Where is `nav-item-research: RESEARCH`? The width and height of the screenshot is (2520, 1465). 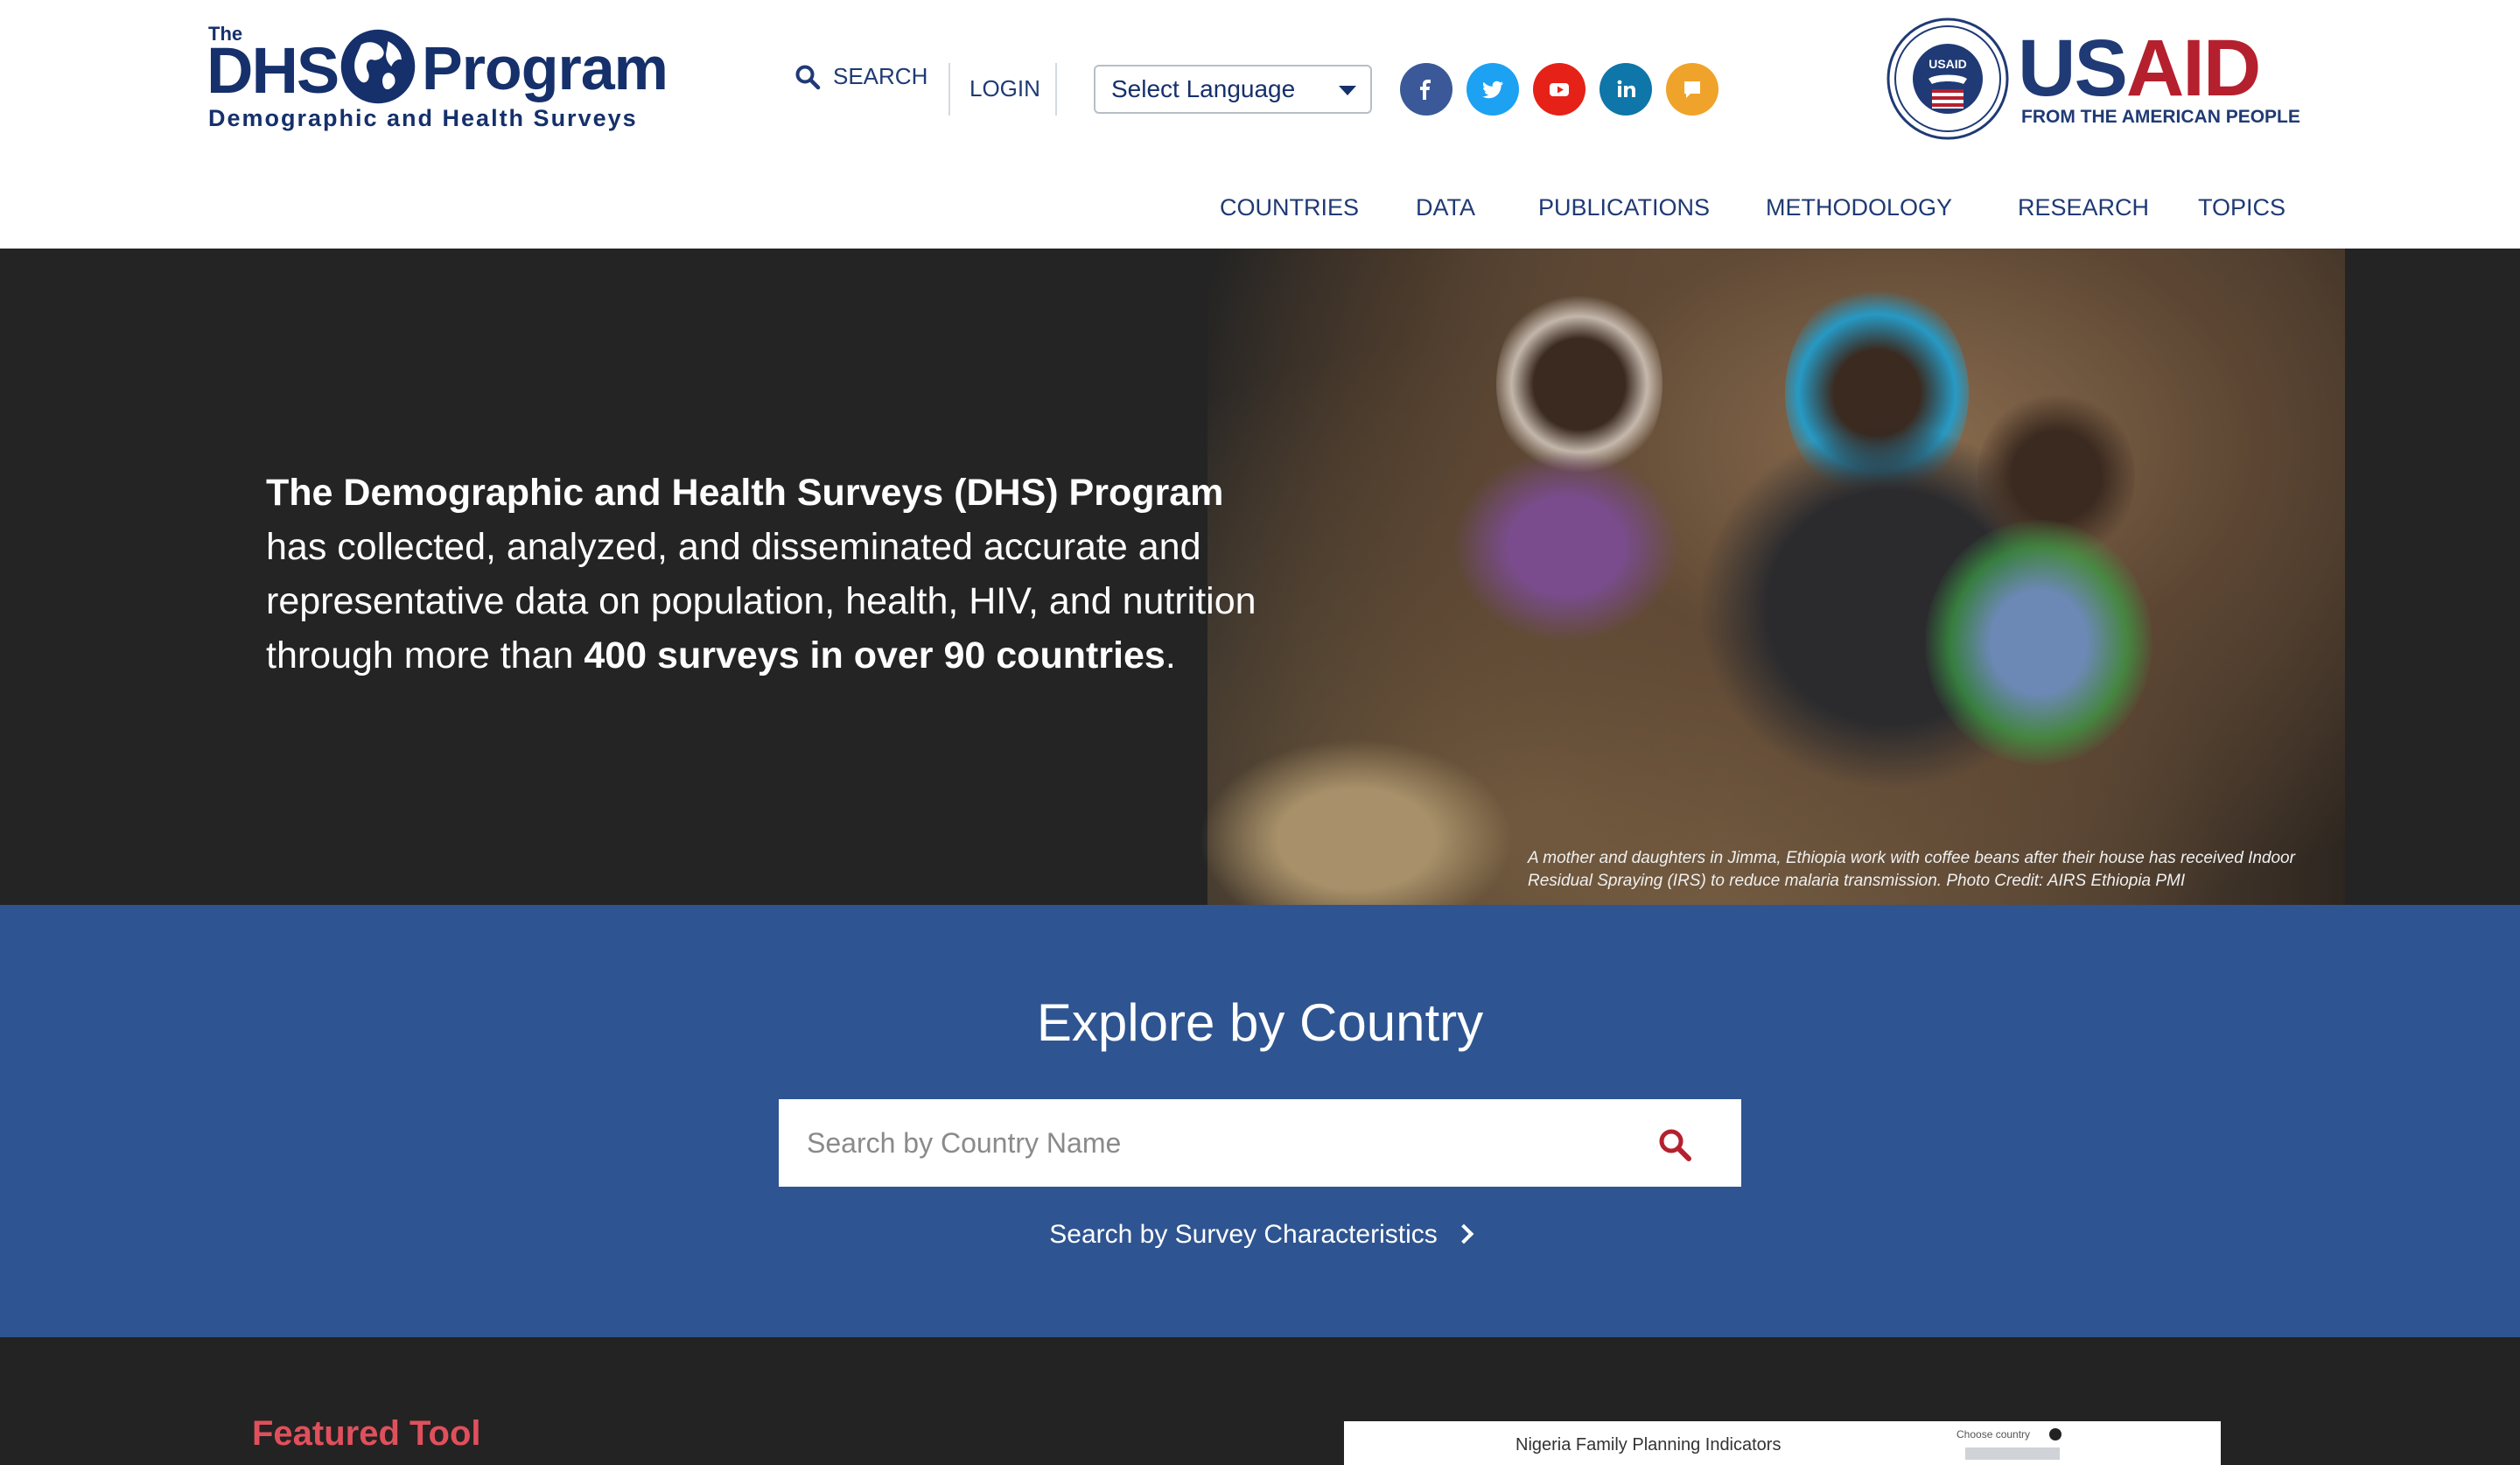
nav-item-research: RESEARCH is located at coordinates (2083, 207).